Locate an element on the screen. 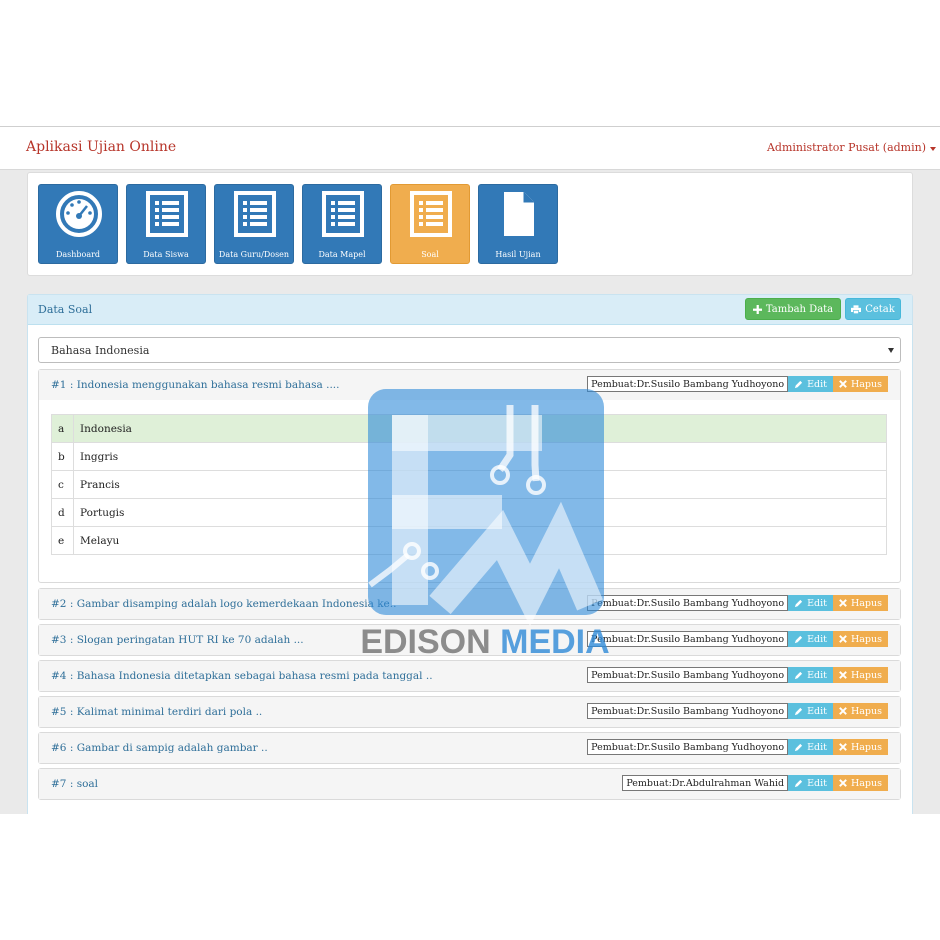 The width and height of the screenshot is (940, 940). option-text: Portugis is located at coordinates (480, 512).